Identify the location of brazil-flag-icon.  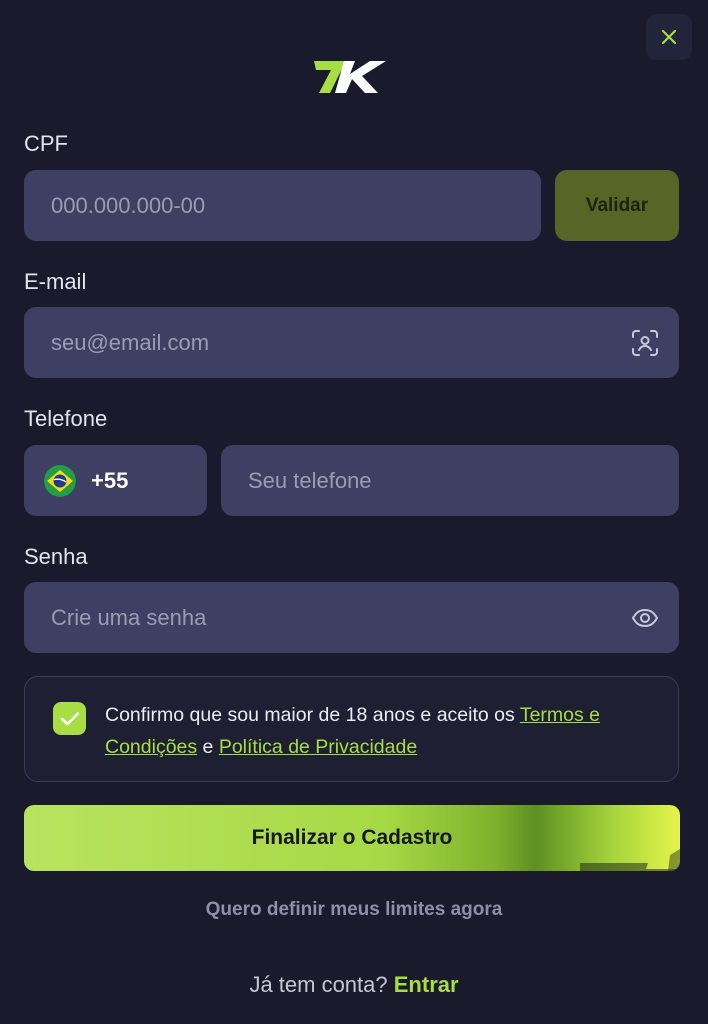
(60, 480).